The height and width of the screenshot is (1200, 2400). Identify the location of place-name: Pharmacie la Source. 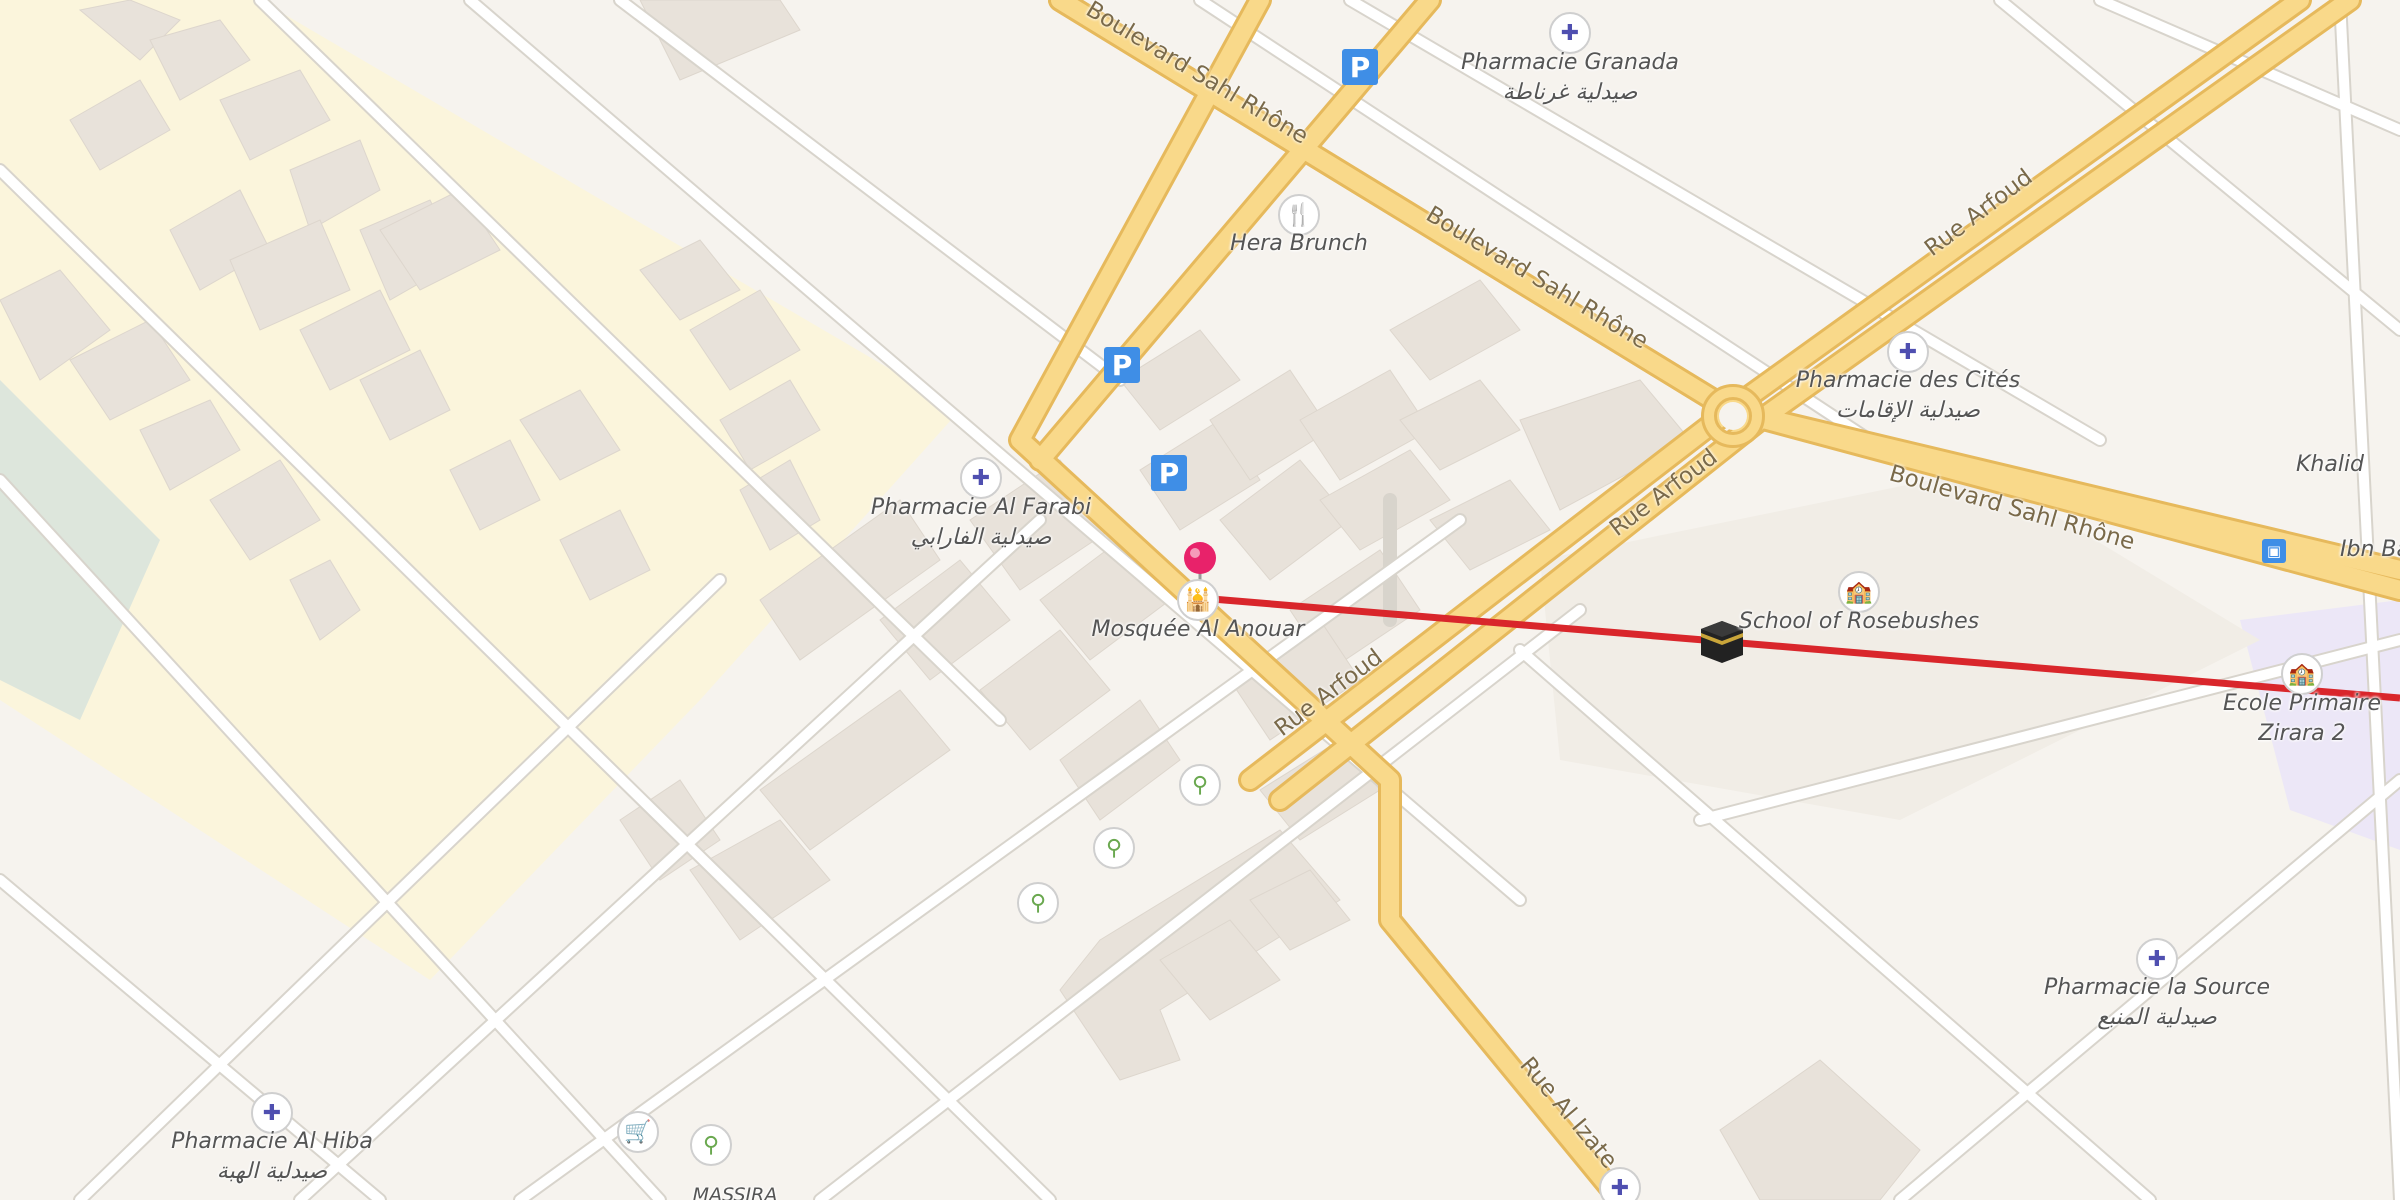
(2157, 987).